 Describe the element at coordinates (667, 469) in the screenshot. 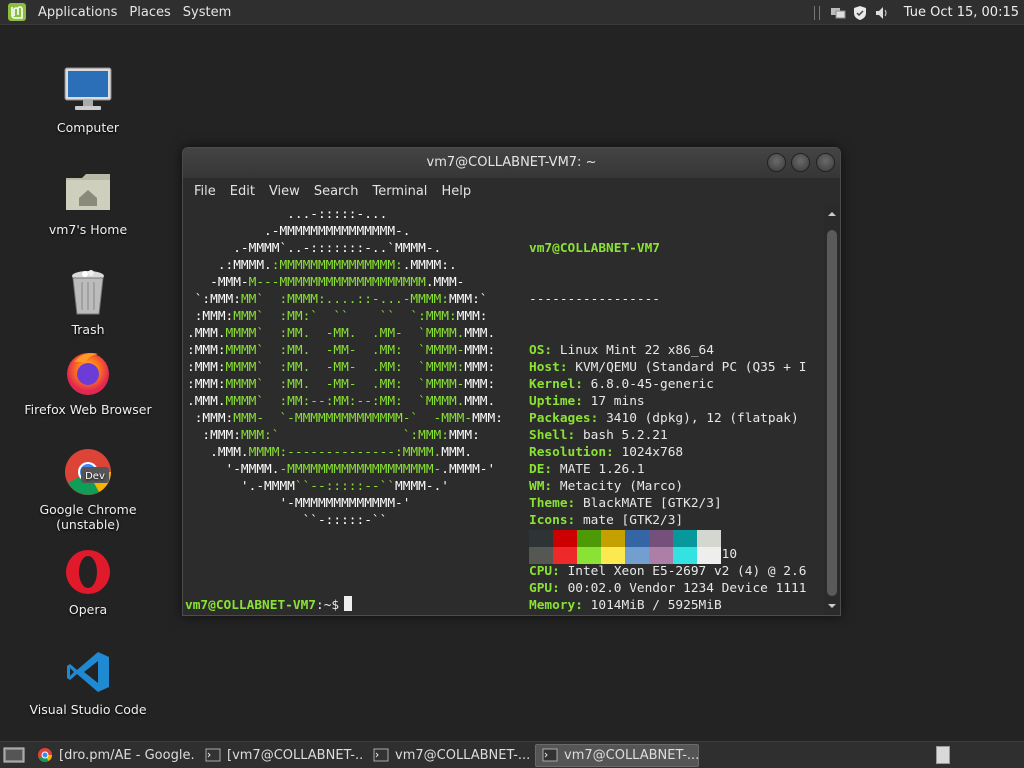

I see `info-line: DE: MATE 1.26.1` at that location.